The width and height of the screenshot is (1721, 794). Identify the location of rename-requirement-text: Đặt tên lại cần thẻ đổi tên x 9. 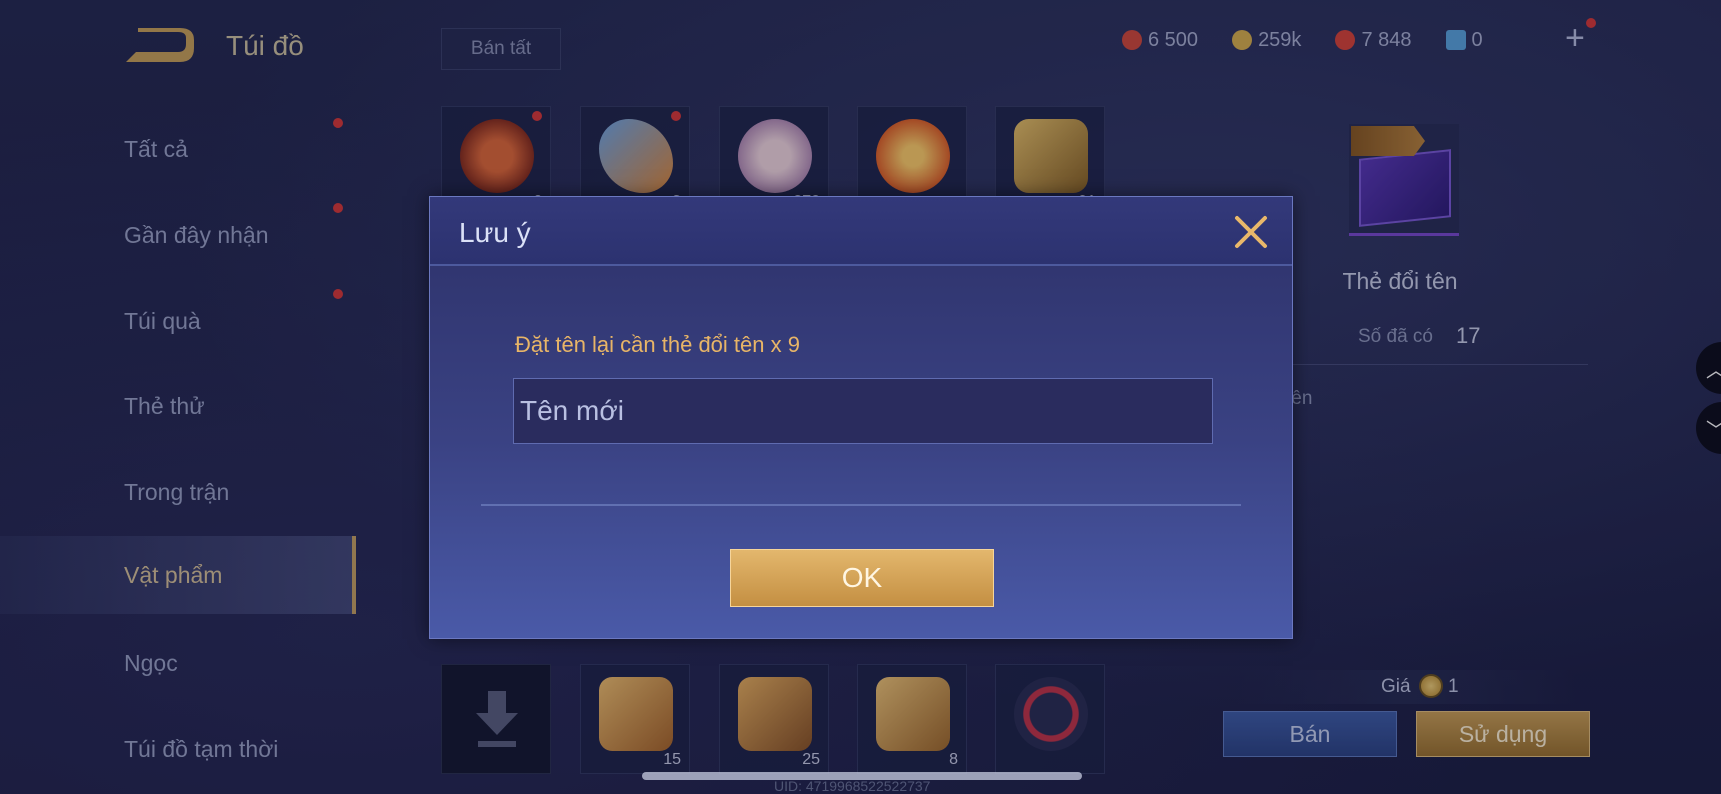
(657, 344).